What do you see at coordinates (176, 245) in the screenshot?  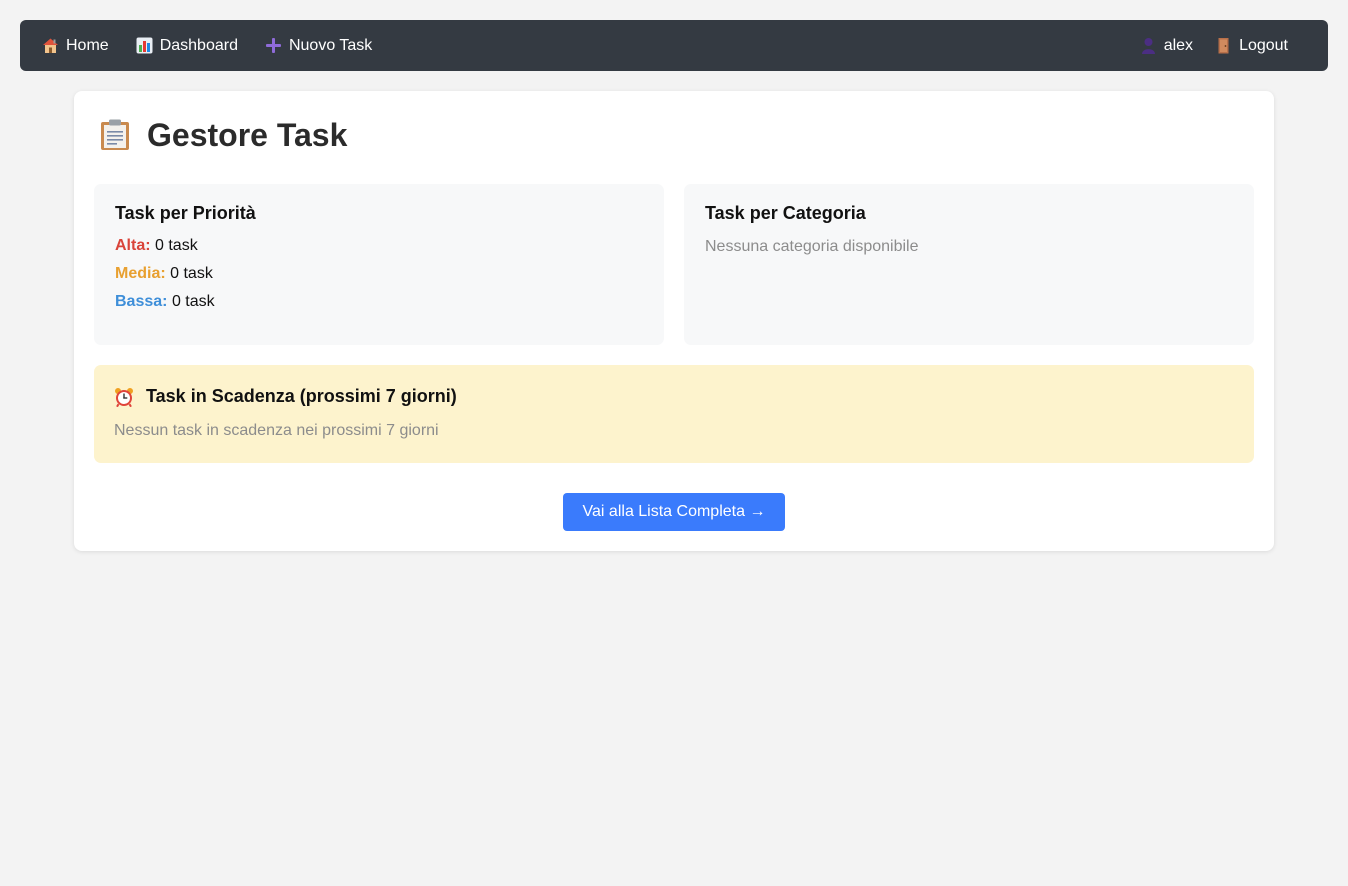 I see `priority-high-value: 0 task` at bounding box center [176, 245].